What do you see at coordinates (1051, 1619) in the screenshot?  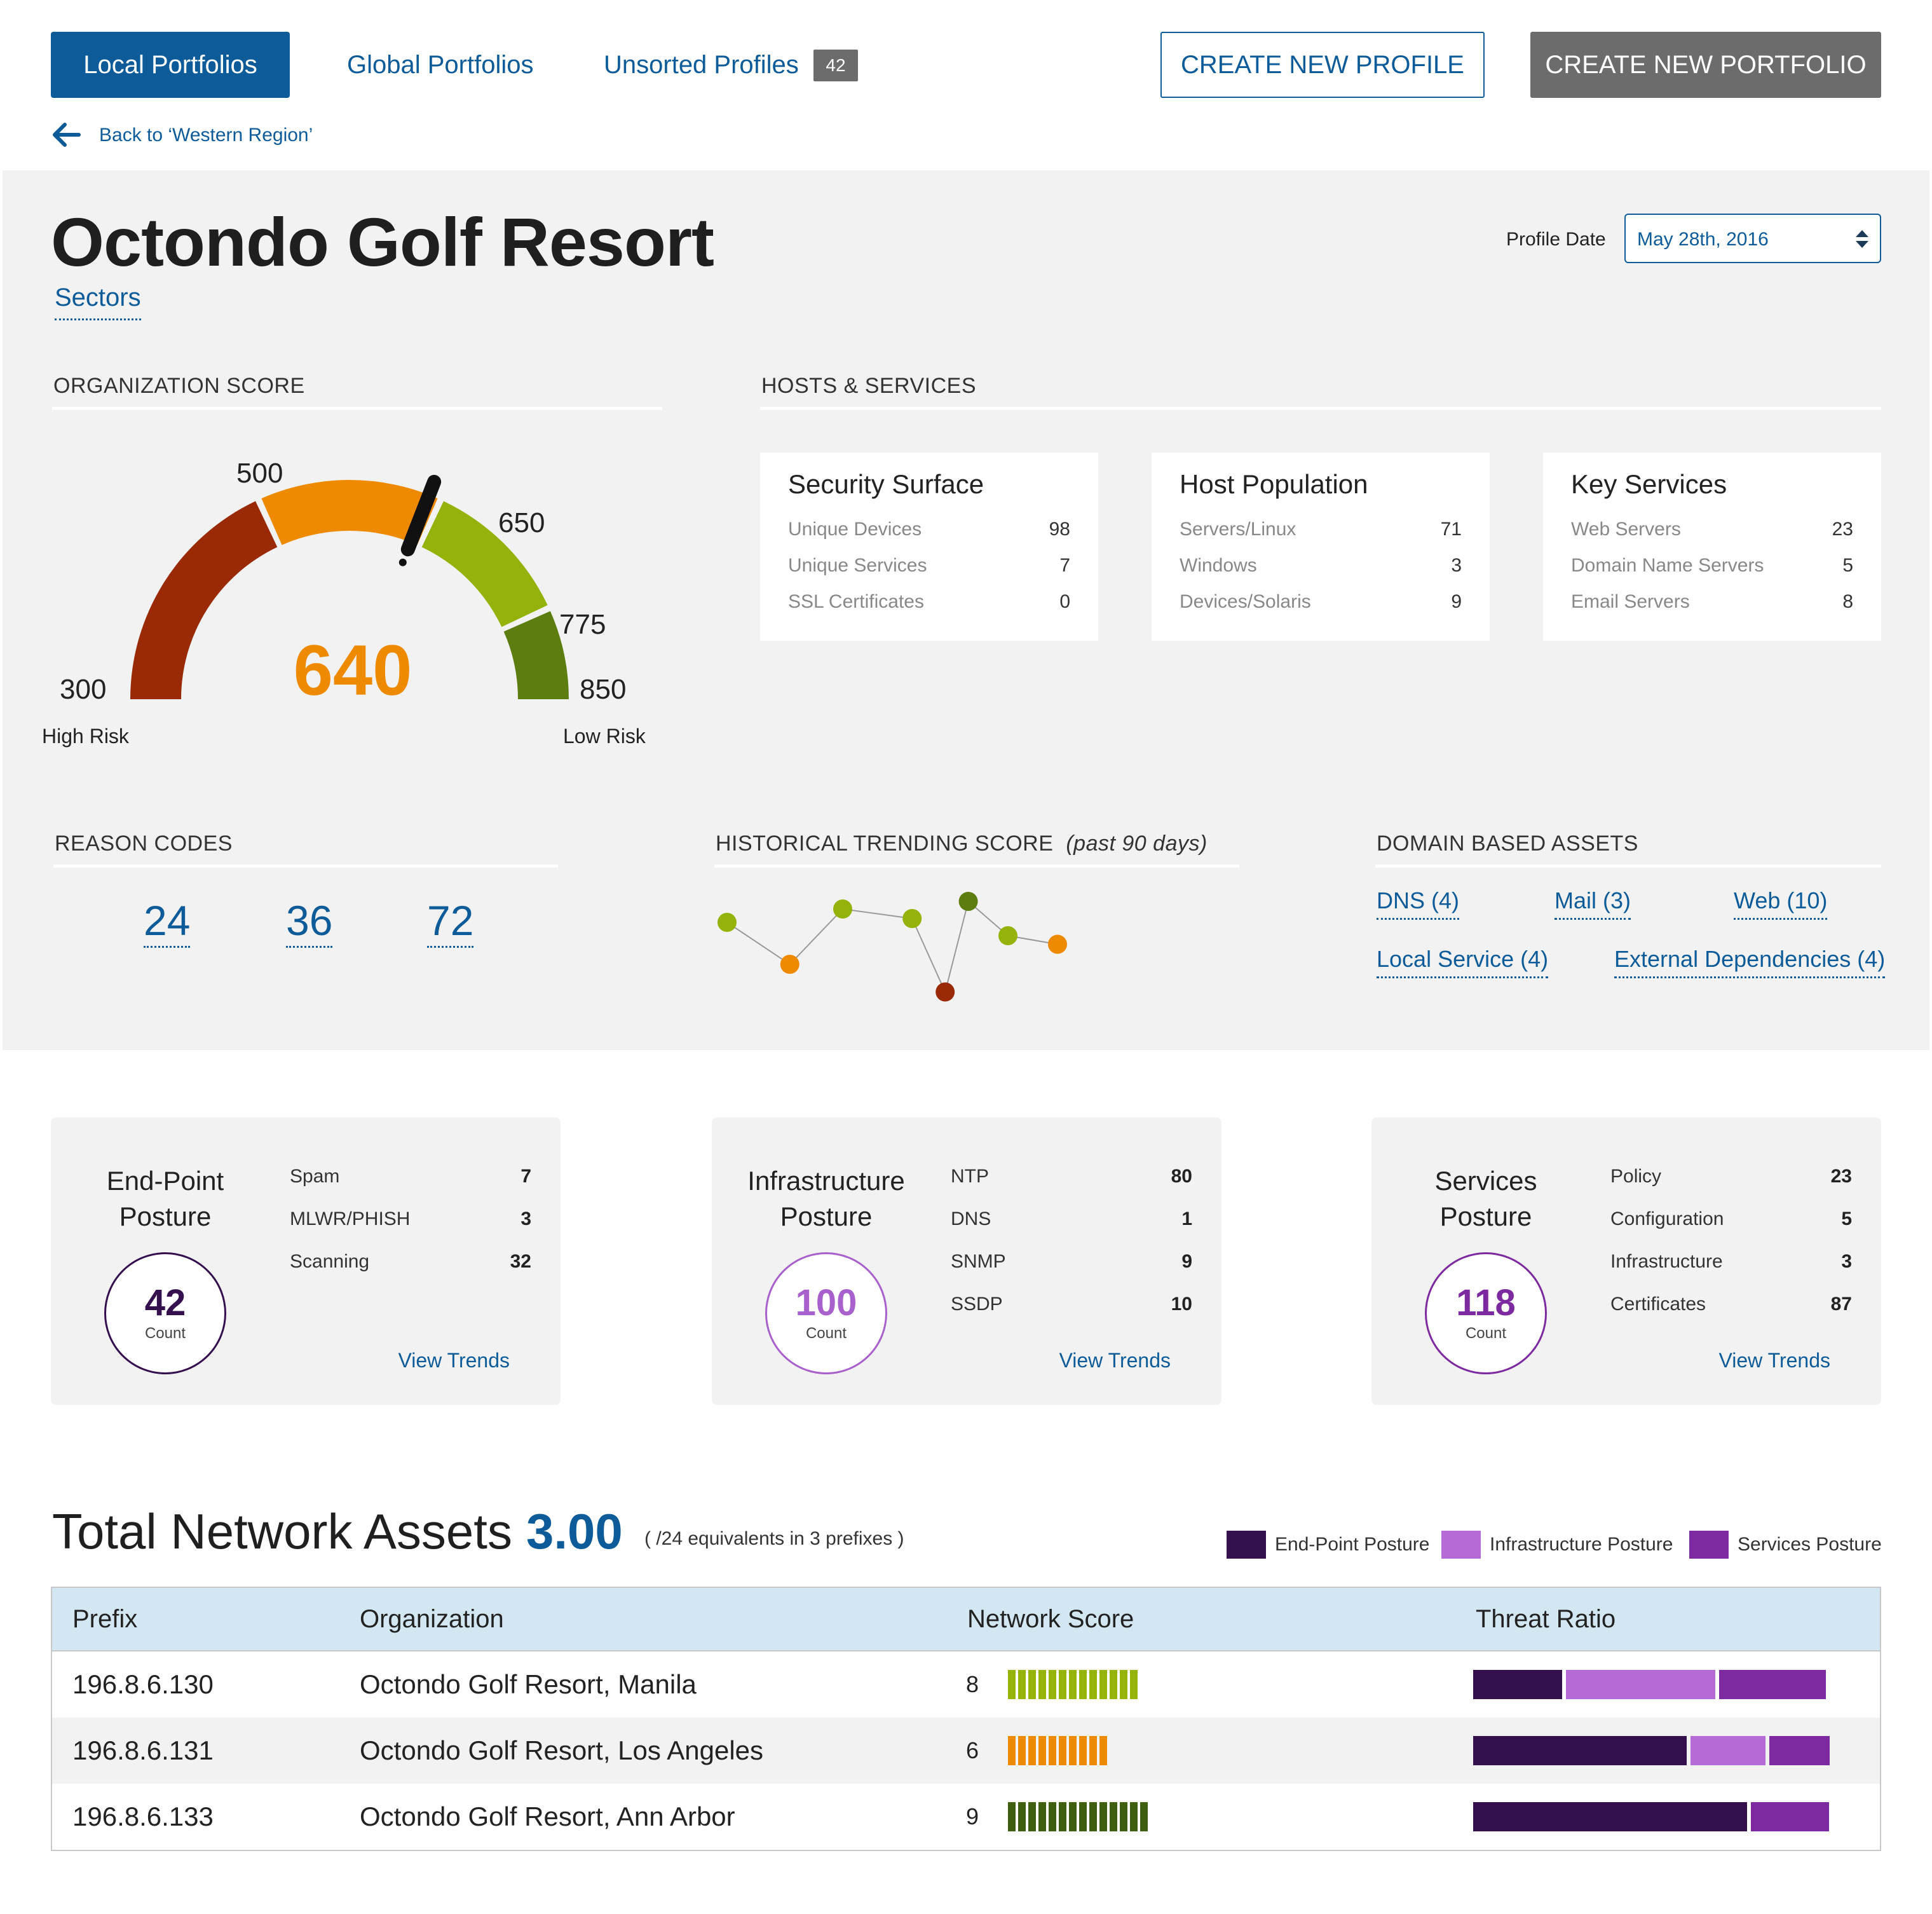 I see `column-header-network-score: Network Score` at bounding box center [1051, 1619].